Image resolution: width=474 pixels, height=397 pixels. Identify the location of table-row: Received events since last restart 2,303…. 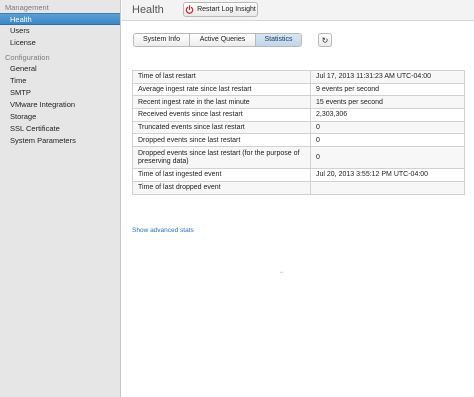
(298, 115).